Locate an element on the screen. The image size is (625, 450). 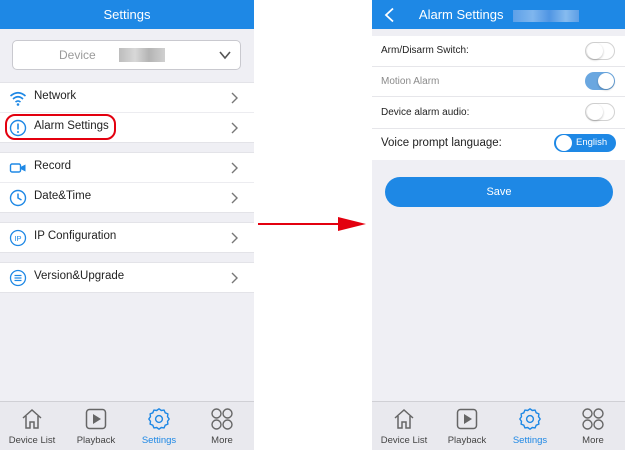
motion-alarm-label: Motion Alarm is located at coordinates (410, 81).